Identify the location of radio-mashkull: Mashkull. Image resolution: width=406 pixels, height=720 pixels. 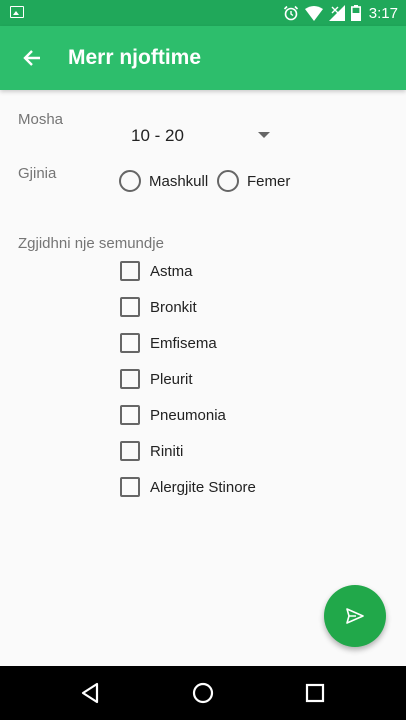
(163, 181).